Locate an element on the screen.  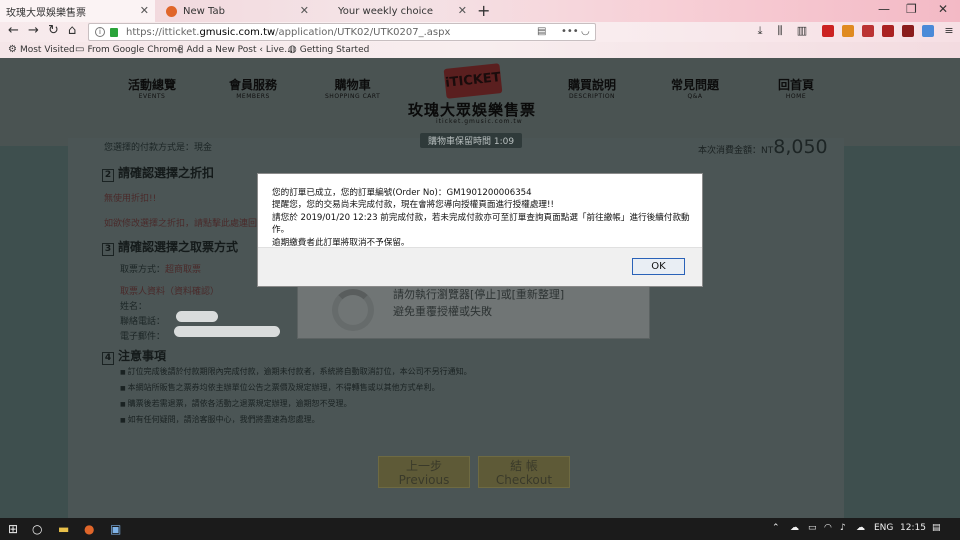
info-icon: i is located at coordinates (100, 32).